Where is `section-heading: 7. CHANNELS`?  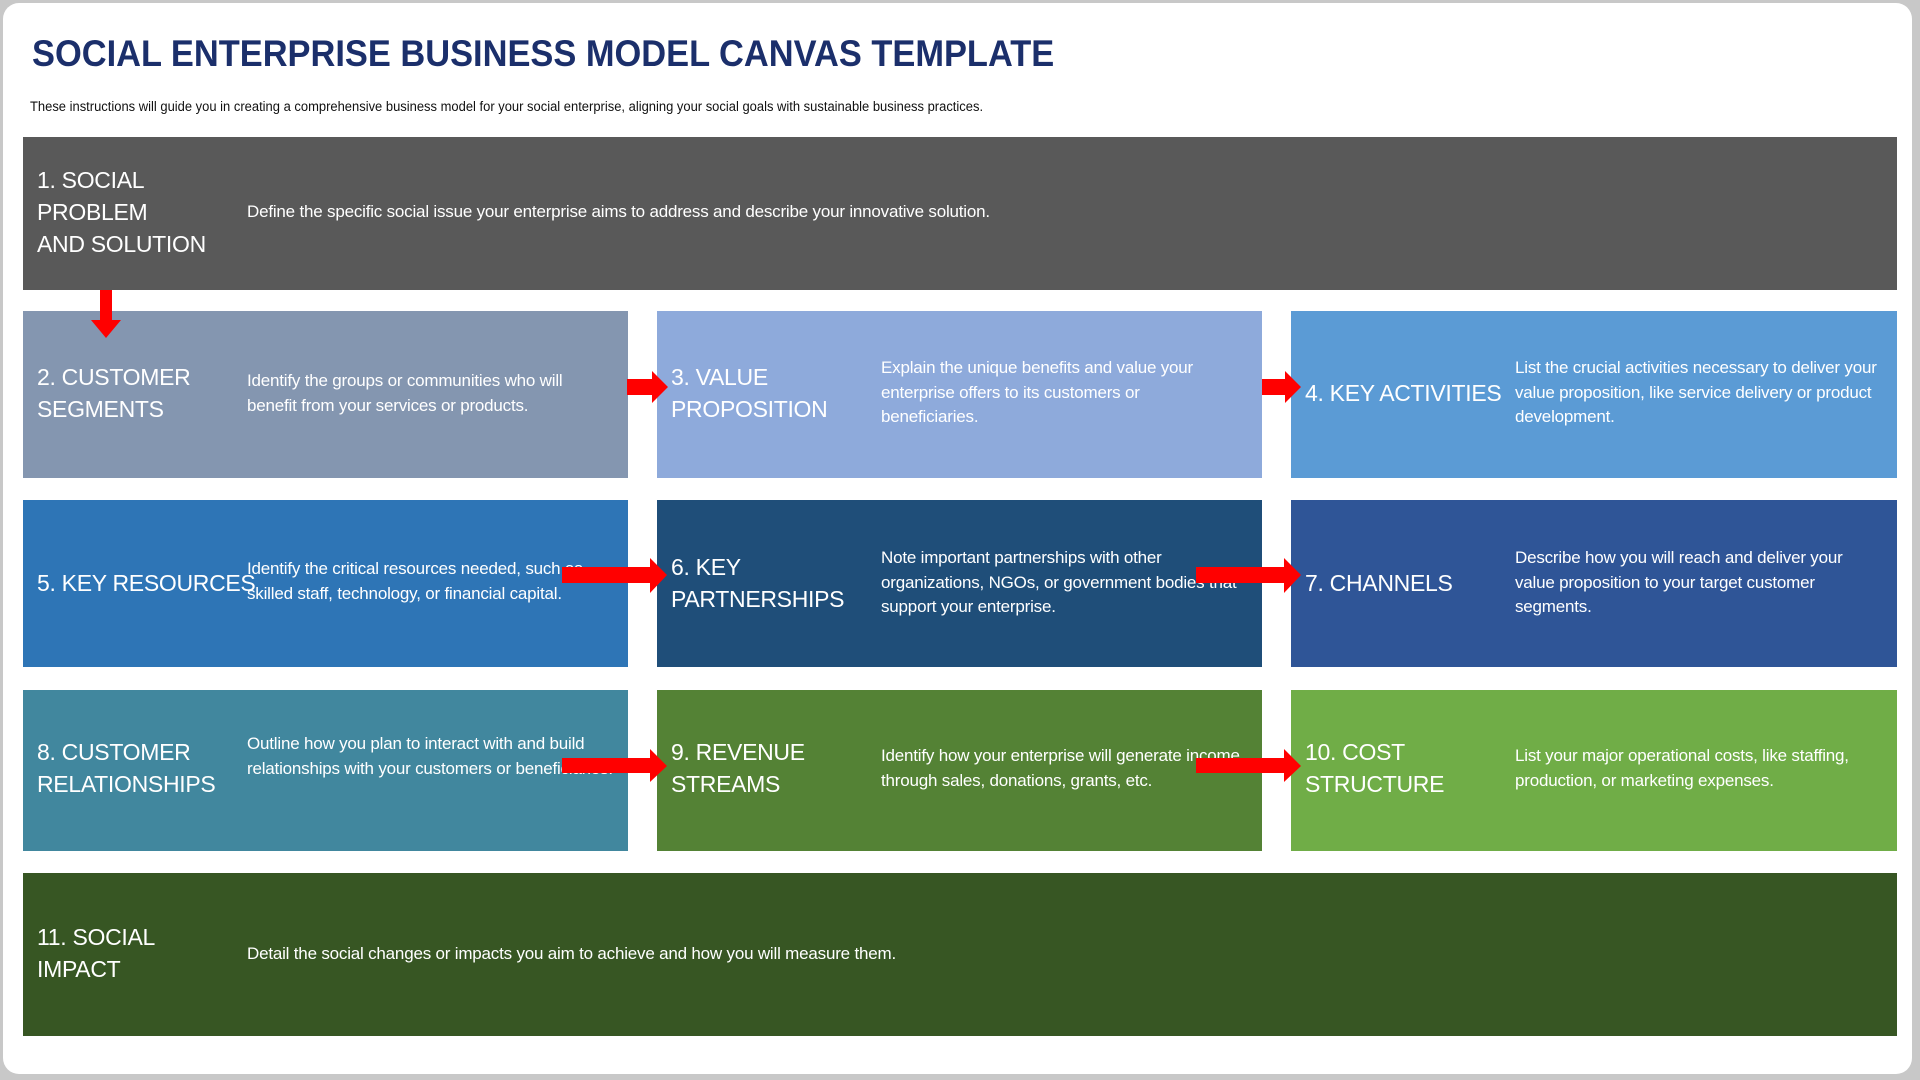 section-heading: 7. CHANNELS is located at coordinates (1379, 583).